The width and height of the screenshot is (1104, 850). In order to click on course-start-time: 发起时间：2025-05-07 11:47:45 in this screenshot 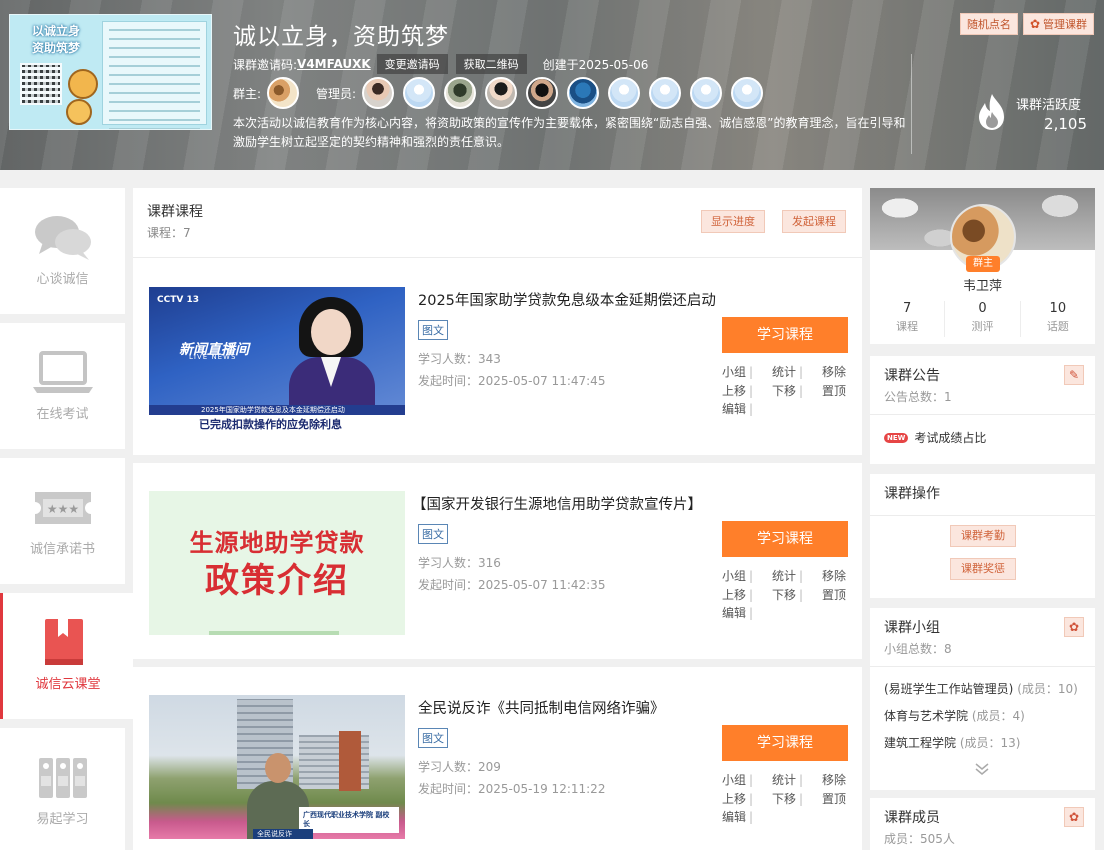, I will do `click(512, 381)`.